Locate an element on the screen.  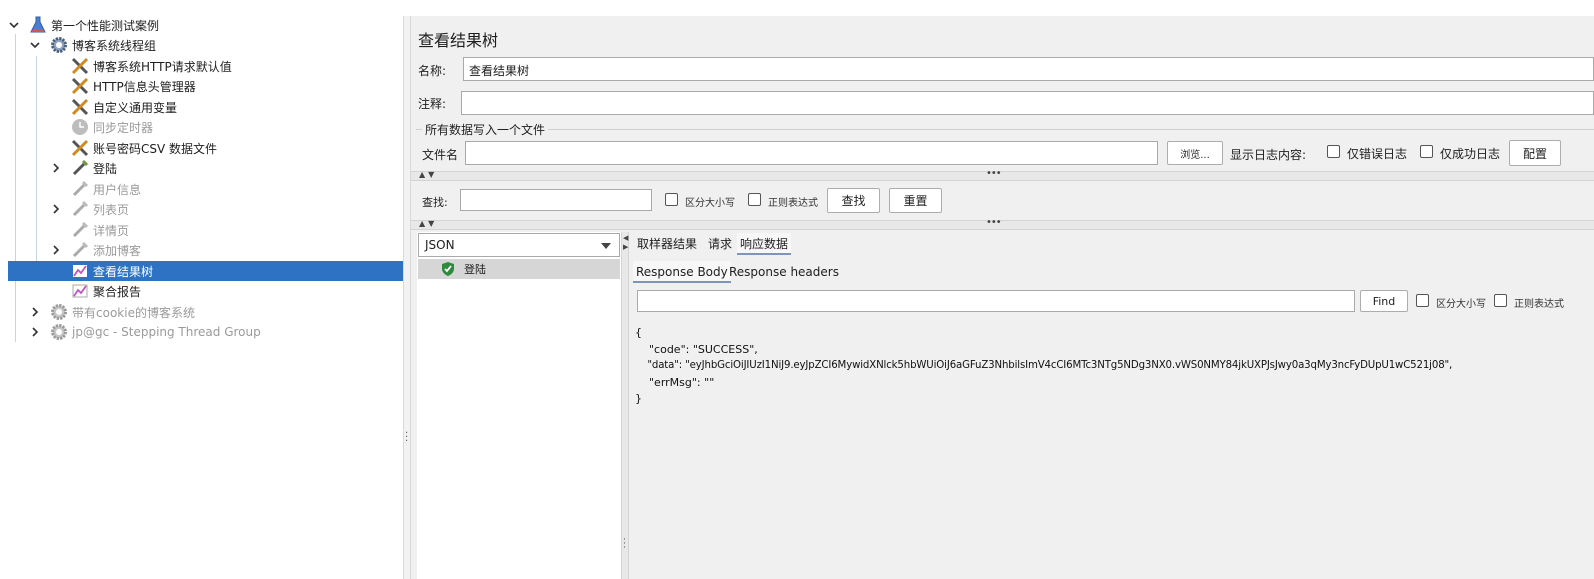
name-label: 名称: is located at coordinates (432, 71).